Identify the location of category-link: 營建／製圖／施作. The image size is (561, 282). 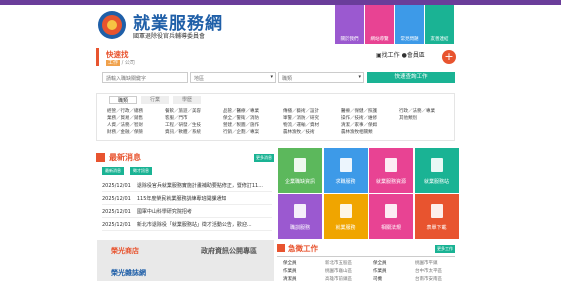
(241, 125).